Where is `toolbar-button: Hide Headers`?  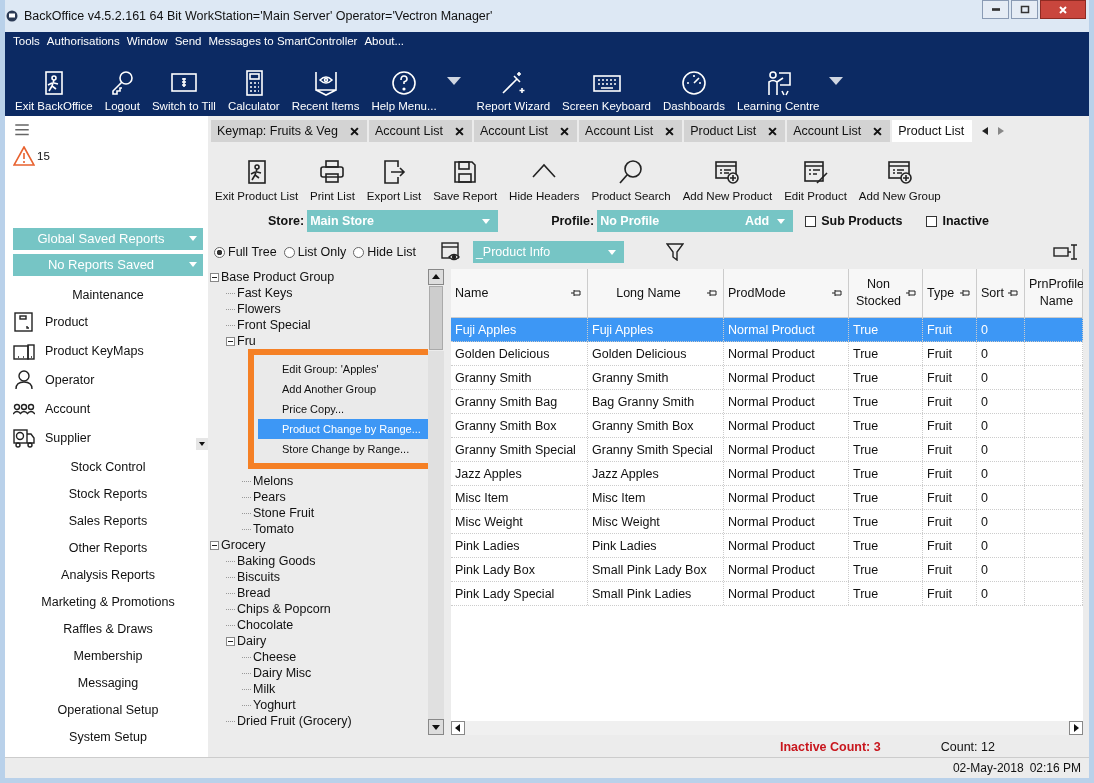 toolbar-button: Hide Headers is located at coordinates (544, 180).